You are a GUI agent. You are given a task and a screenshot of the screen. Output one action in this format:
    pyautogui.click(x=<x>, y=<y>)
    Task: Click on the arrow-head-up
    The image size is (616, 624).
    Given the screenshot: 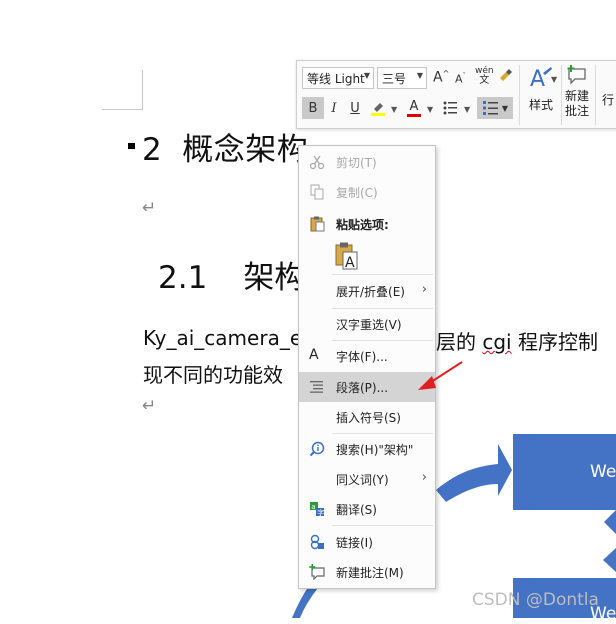 What is the action you would take?
    pyautogui.click(x=610, y=522)
    